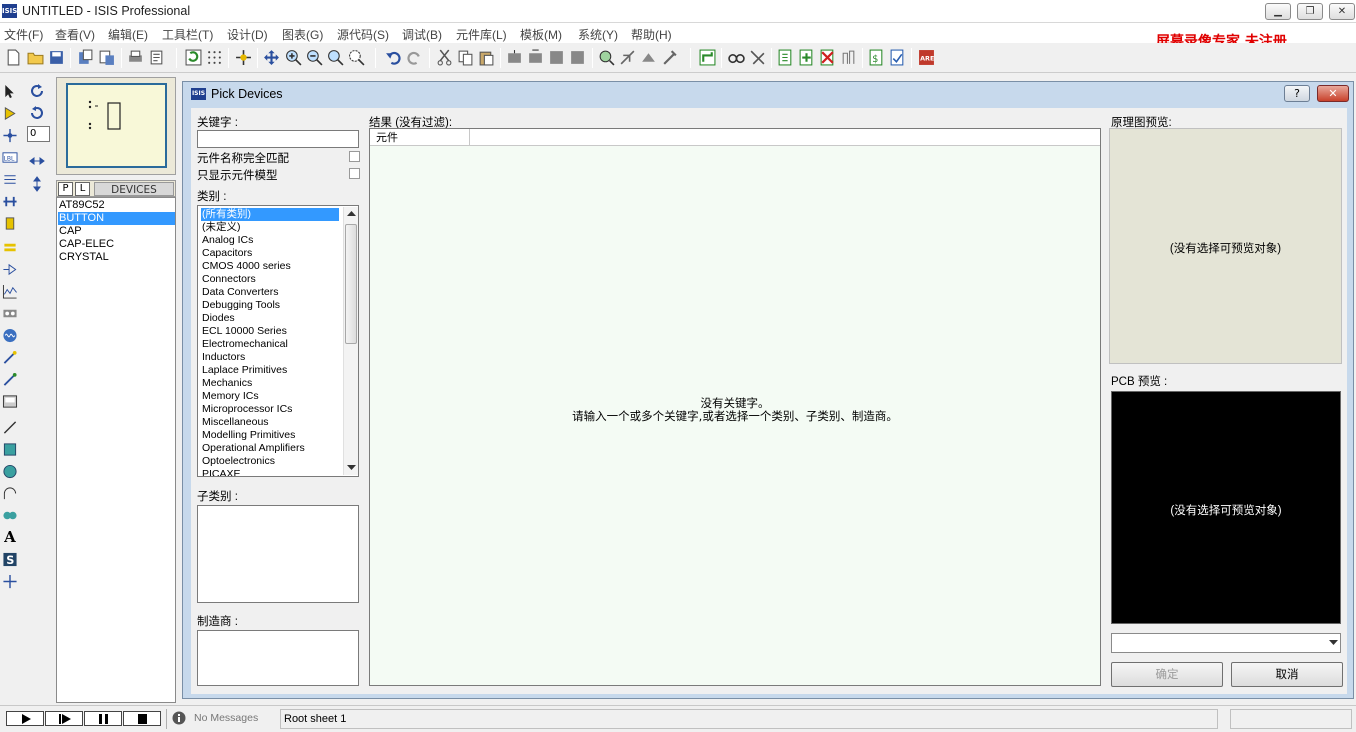 The height and width of the screenshot is (732, 1356). Describe the element at coordinates (10, 471) in the screenshot. I see `circle-tool-icon` at that location.